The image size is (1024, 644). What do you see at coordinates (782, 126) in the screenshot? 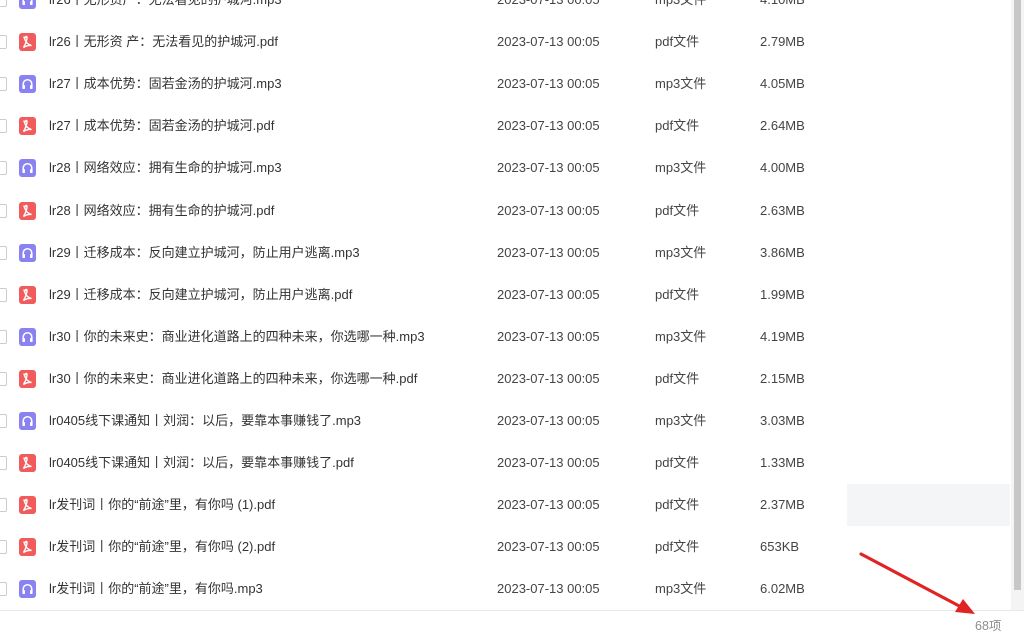
I see `file-size: 2.64MB` at bounding box center [782, 126].